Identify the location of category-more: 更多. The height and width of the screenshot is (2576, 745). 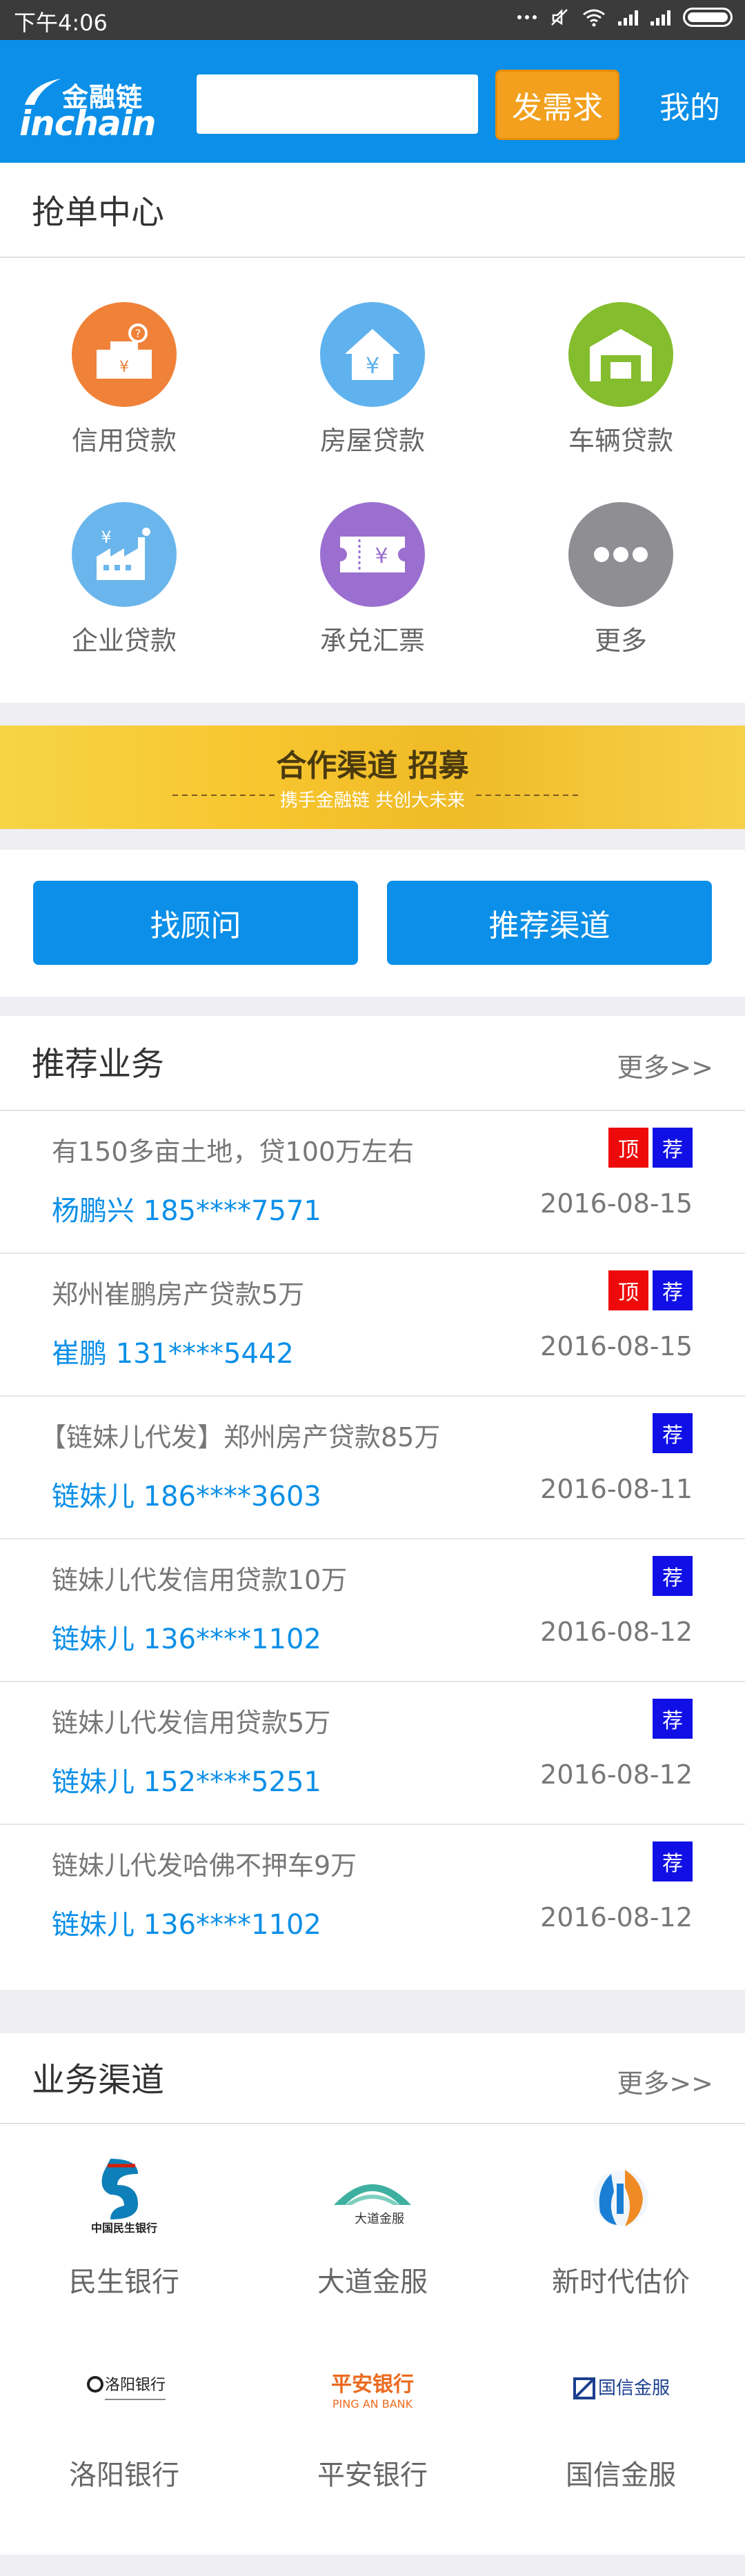
(621, 579).